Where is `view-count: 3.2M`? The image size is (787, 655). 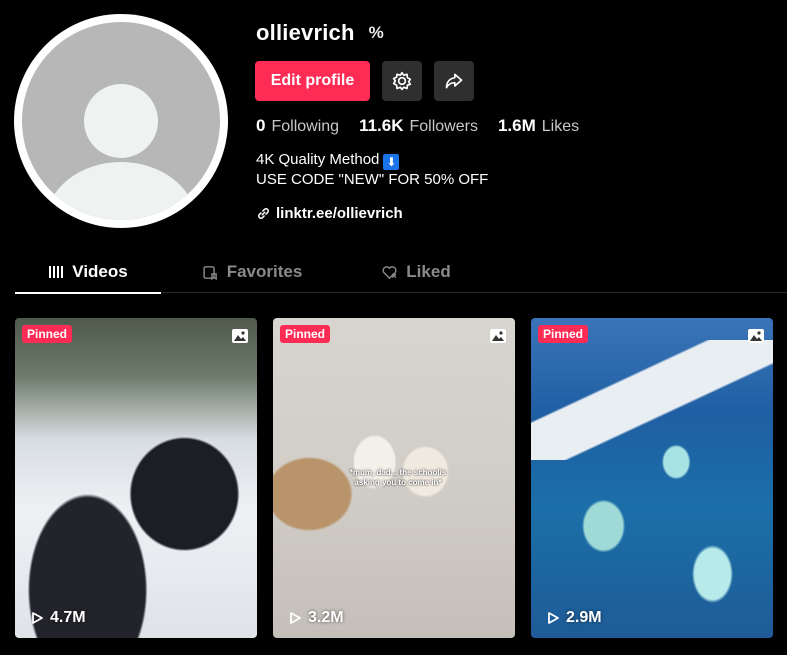 view-count: 3.2M is located at coordinates (316, 618).